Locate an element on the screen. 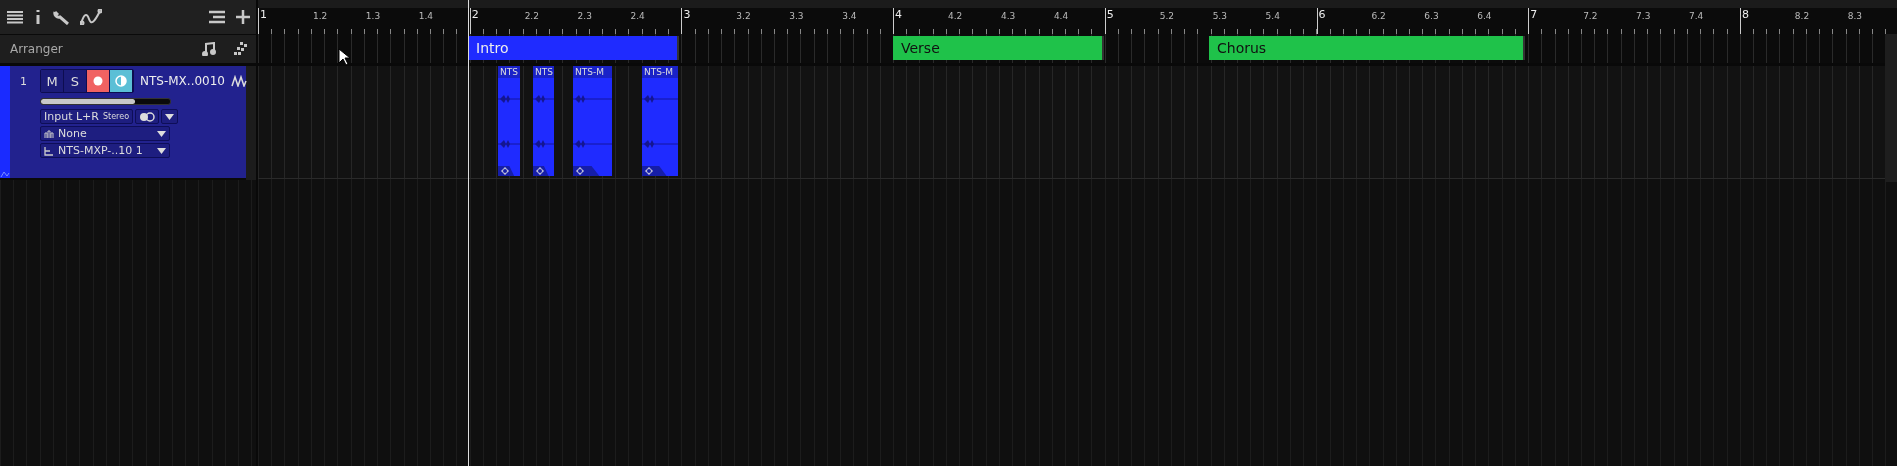 Image resolution: width=1897 pixels, height=466 pixels. ruler-label: 6.3 is located at coordinates (1431, 16).